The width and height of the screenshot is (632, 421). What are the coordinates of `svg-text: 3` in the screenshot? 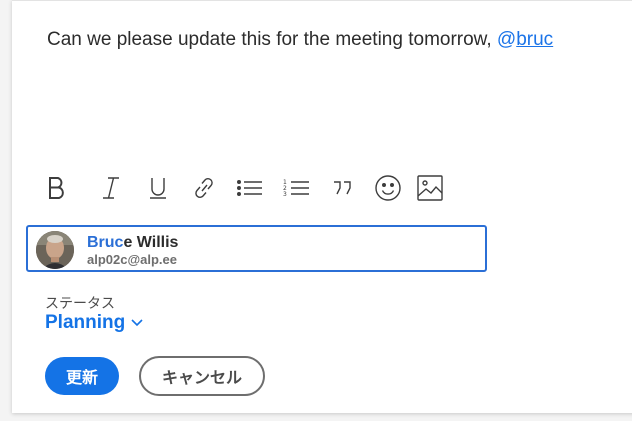 It's located at (285, 194).